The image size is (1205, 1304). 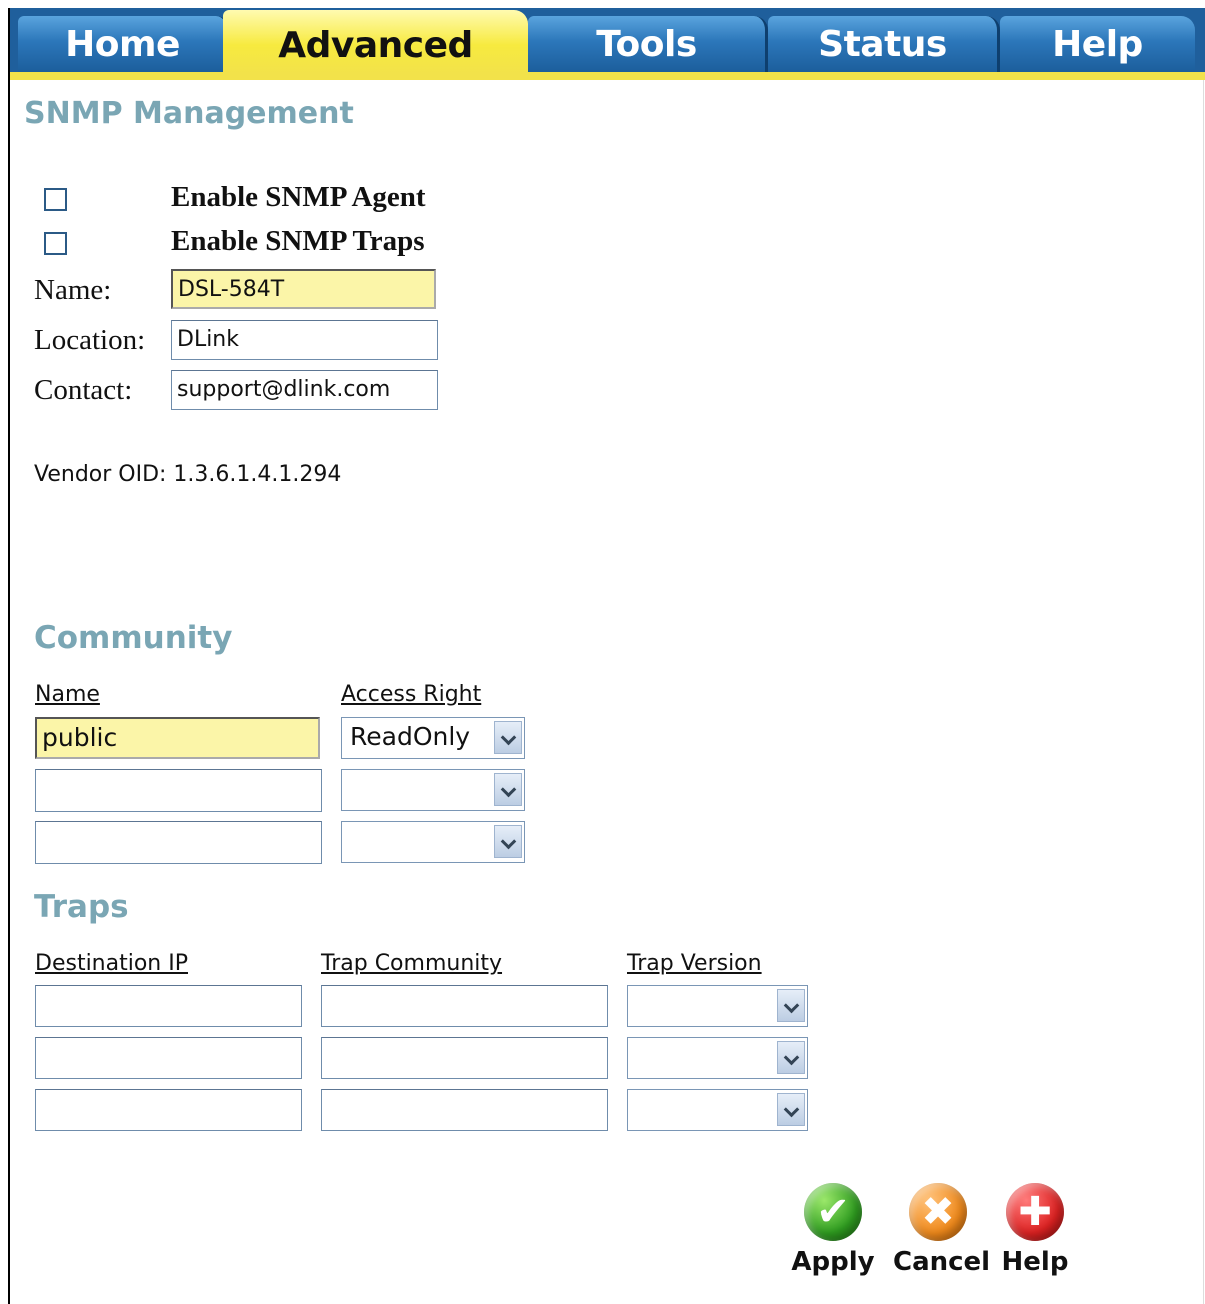 What do you see at coordinates (410, 736) in the screenshot?
I see `community-access-value-1: ReadOnly` at bounding box center [410, 736].